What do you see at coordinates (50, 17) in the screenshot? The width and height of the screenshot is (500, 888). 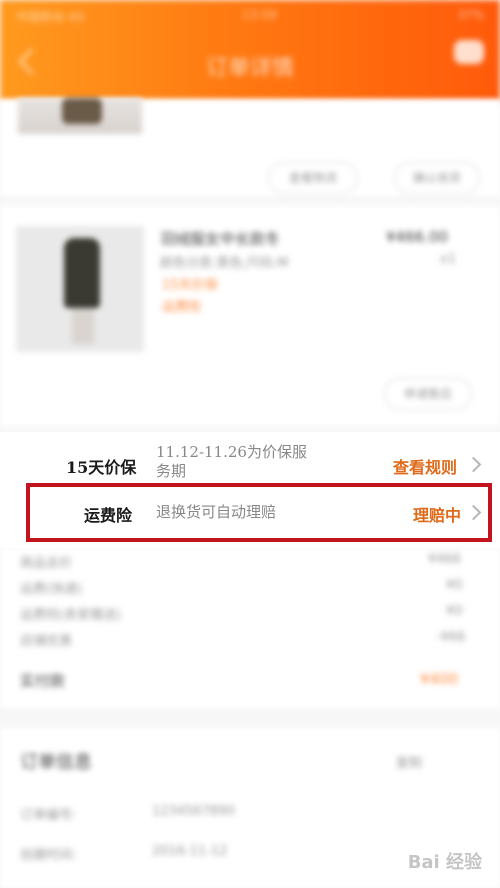 I see `carrier-text: 中国移动 4G` at bounding box center [50, 17].